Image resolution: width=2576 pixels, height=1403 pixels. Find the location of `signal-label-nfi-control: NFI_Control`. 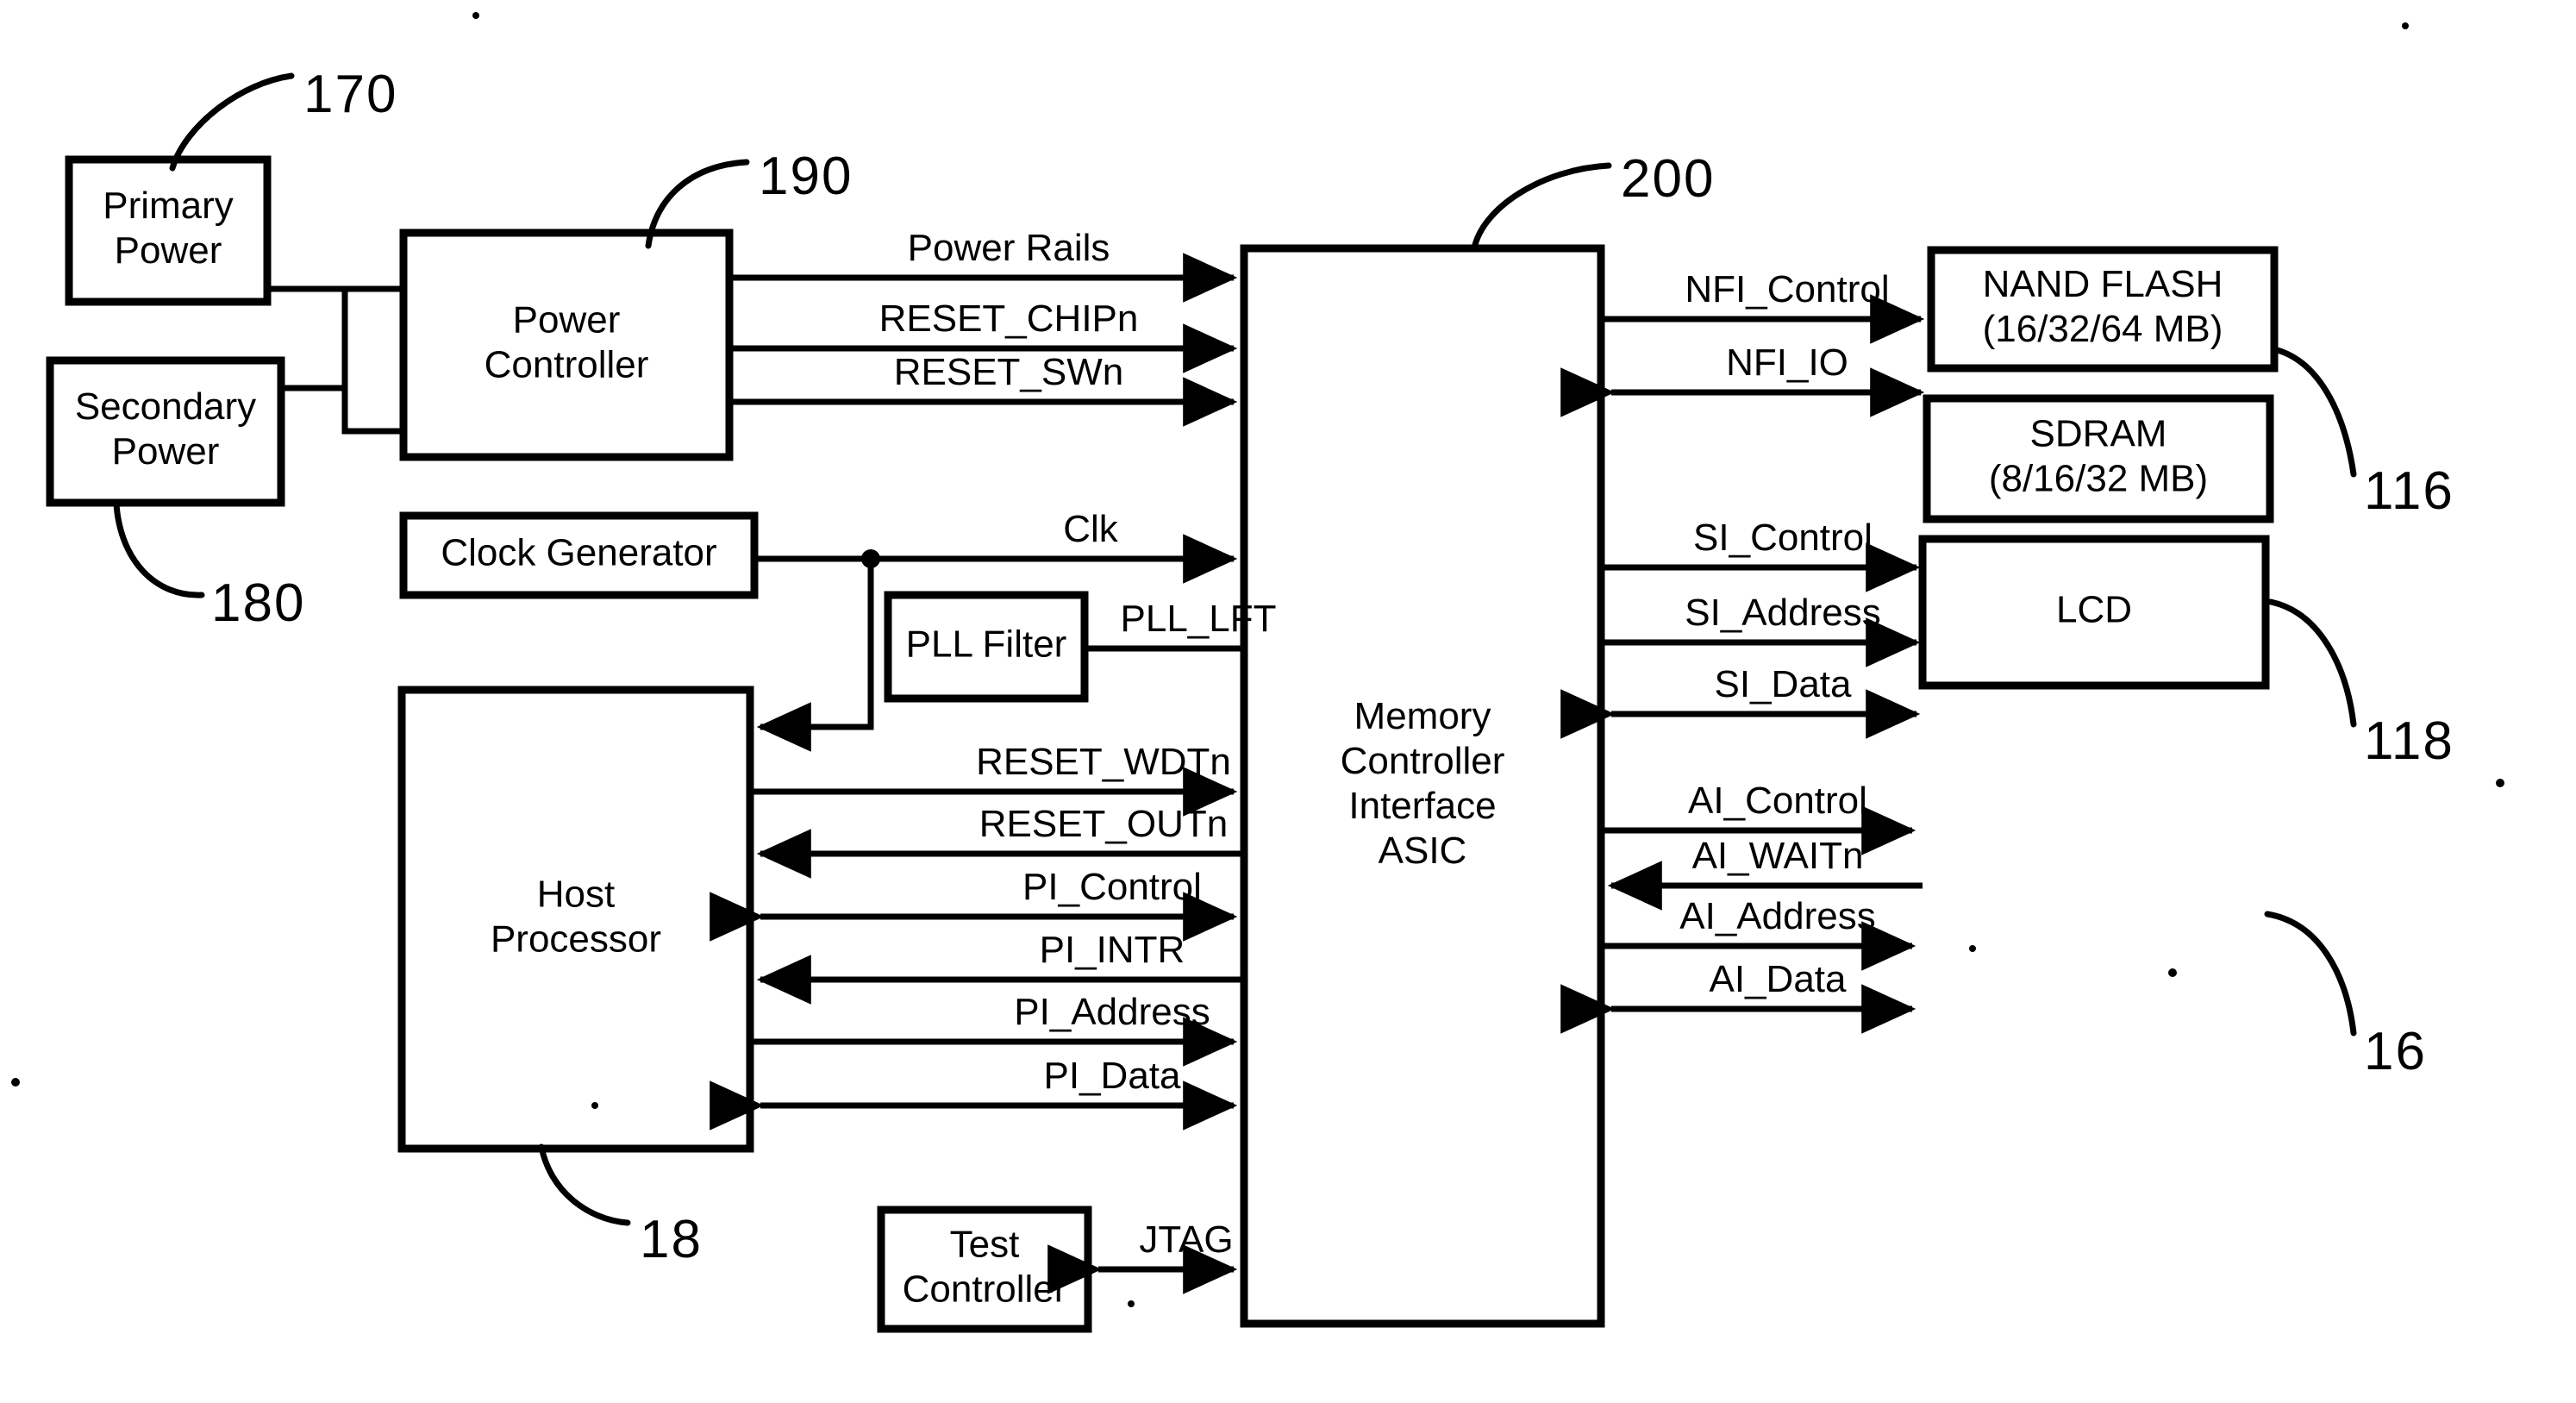

signal-label-nfi-control: NFI_Control is located at coordinates (1787, 289).